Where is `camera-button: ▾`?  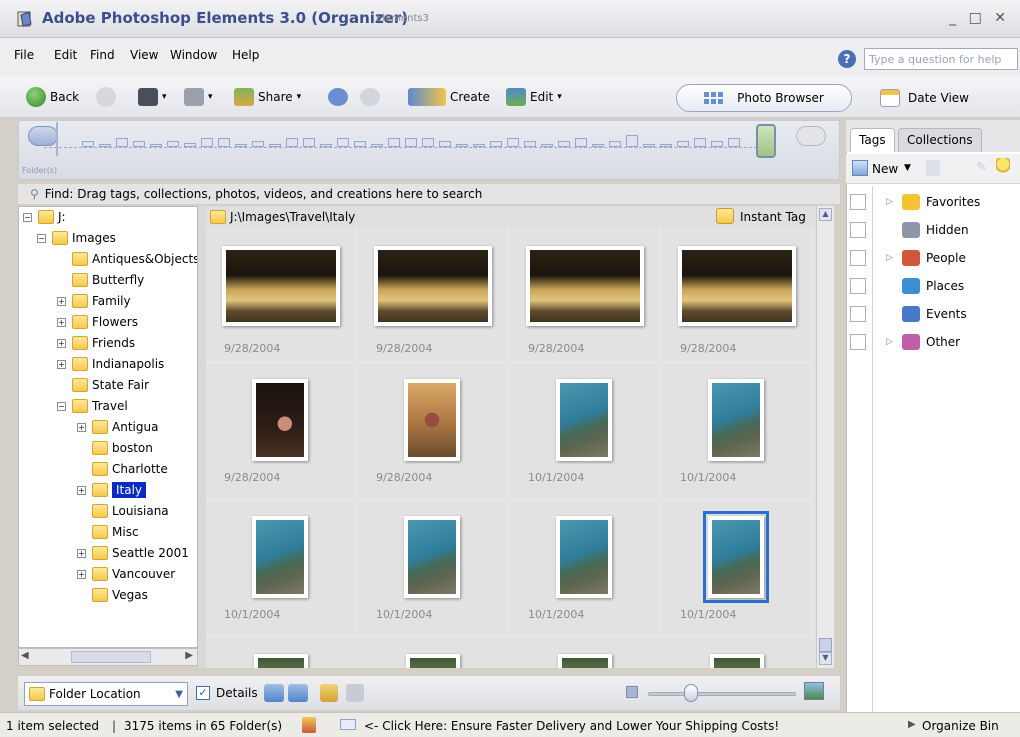
camera-button: ▾ is located at coordinates (152, 97).